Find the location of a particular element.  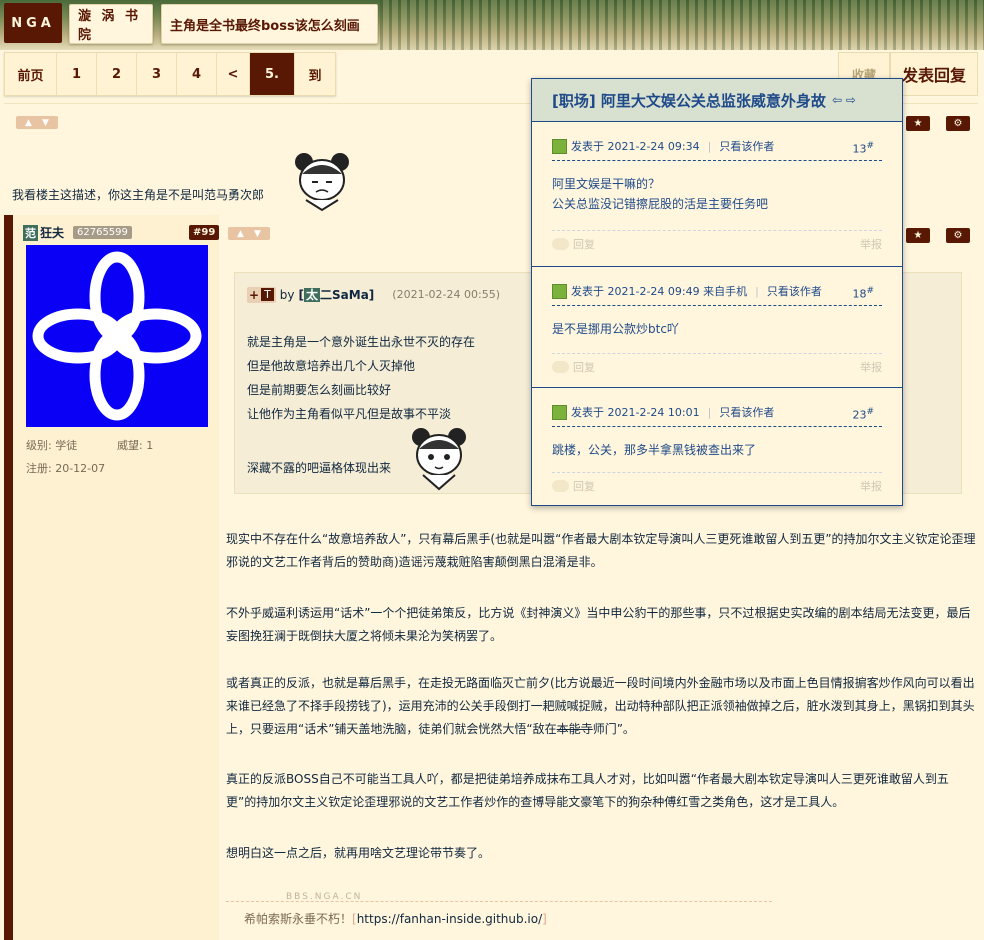

popup-title: [职场] 阿里大文娱公关总监张威意外身故 ⇦ ⇨ is located at coordinates (717, 100).